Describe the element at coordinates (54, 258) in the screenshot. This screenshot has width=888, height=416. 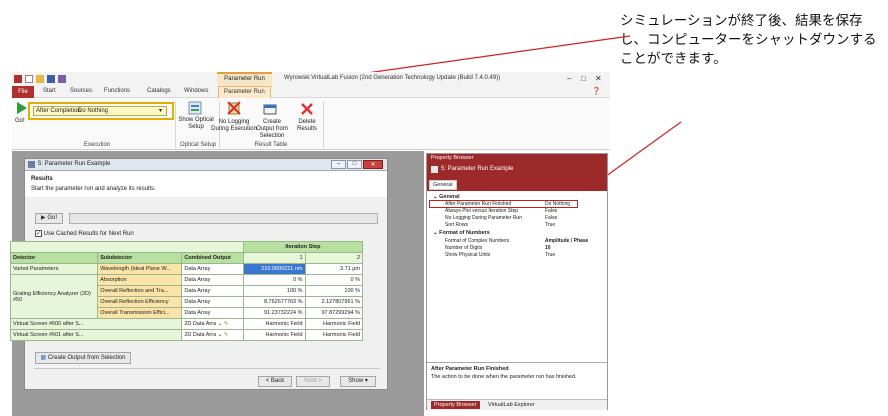
I see `col-detector: Detector` at that location.